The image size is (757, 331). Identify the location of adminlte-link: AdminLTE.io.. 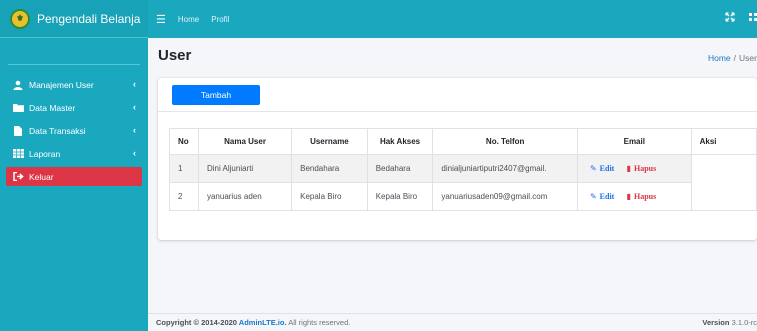
(263, 322).